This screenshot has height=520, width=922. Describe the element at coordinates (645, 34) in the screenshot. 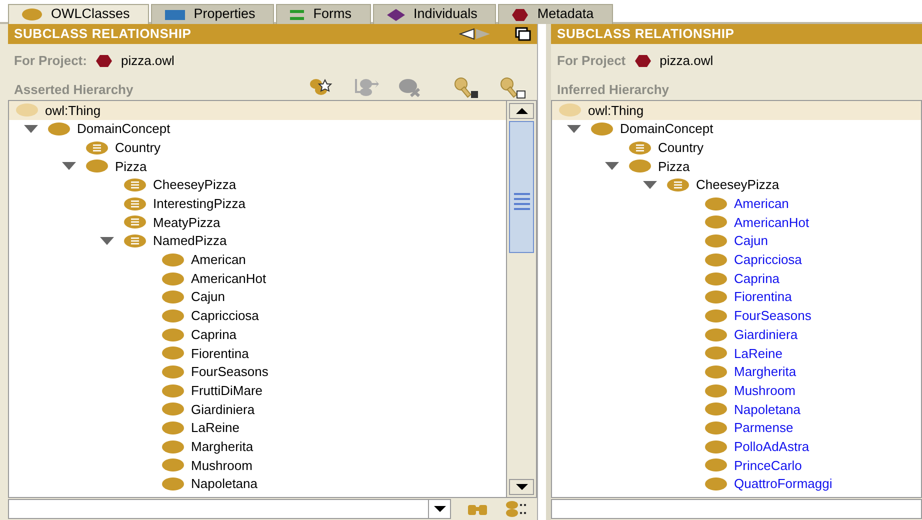

I see `panel-title: SUBCLASS RELATIONSHIP` at that location.